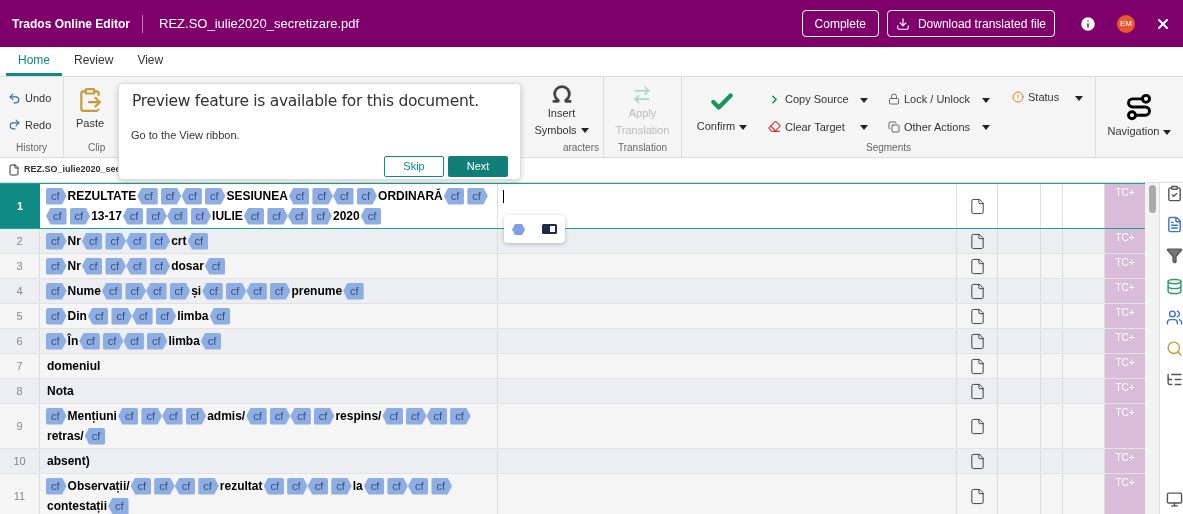 The image size is (1183, 514). What do you see at coordinates (840, 23) in the screenshot?
I see `complete-button: Complete` at bounding box center [840, 23].